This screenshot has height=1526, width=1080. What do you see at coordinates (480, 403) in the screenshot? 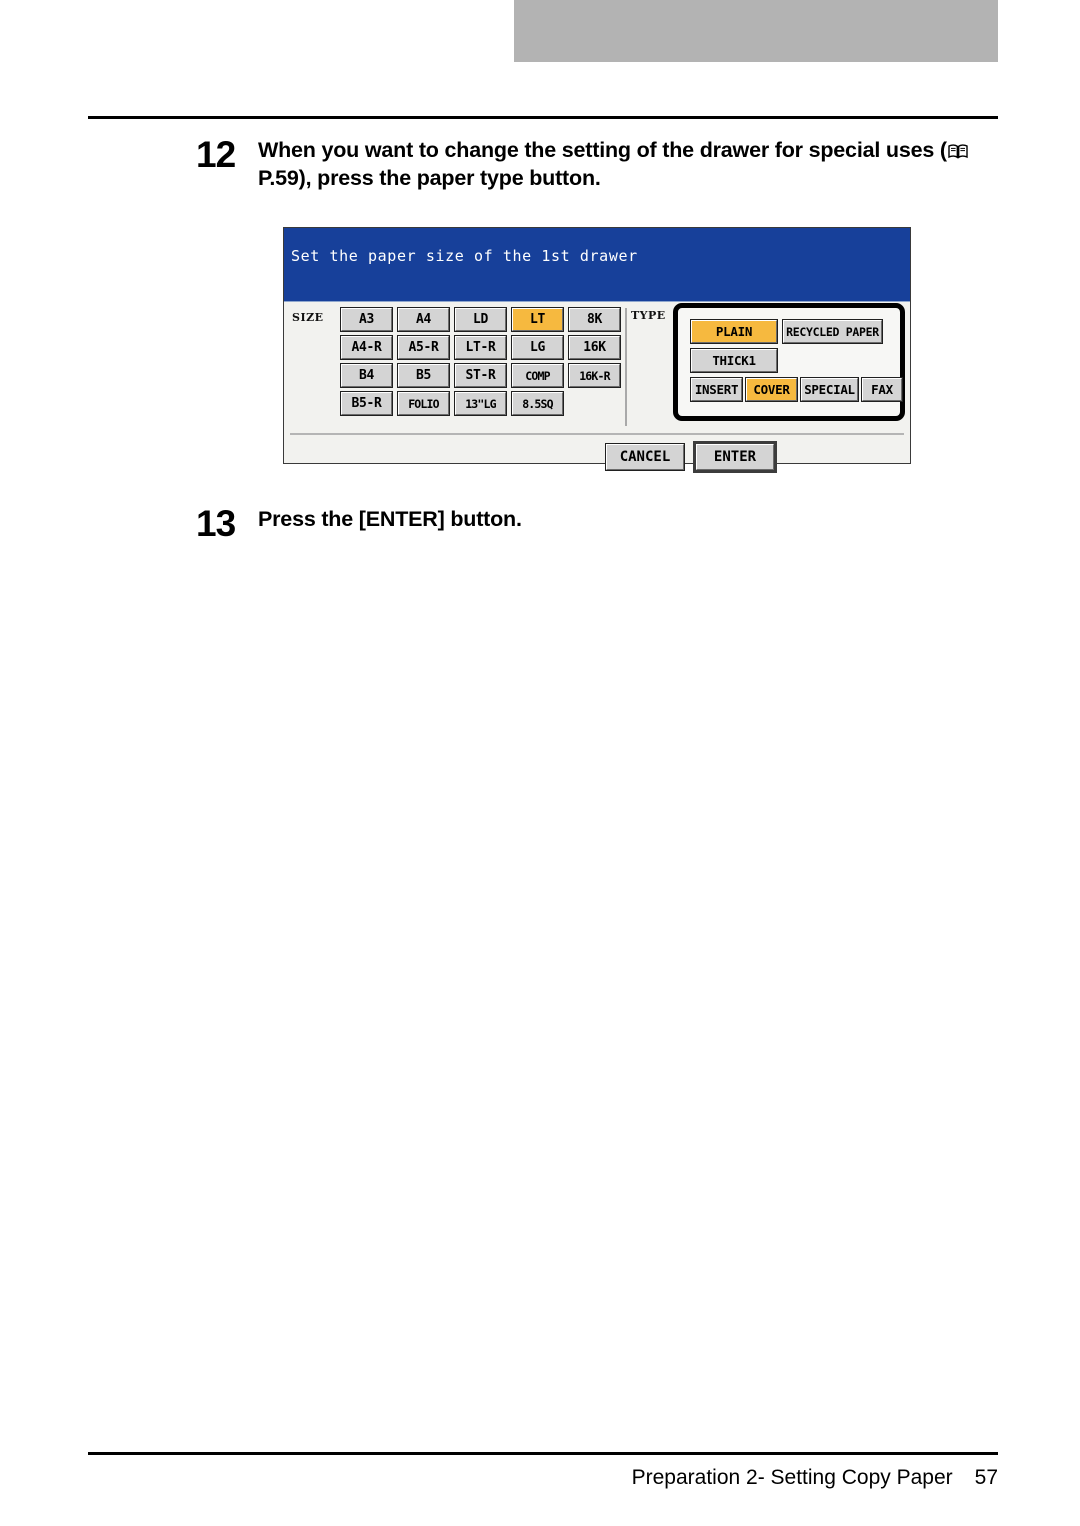
I see `size-button-13lg: 13"LG` at bounding box center [480, 403].